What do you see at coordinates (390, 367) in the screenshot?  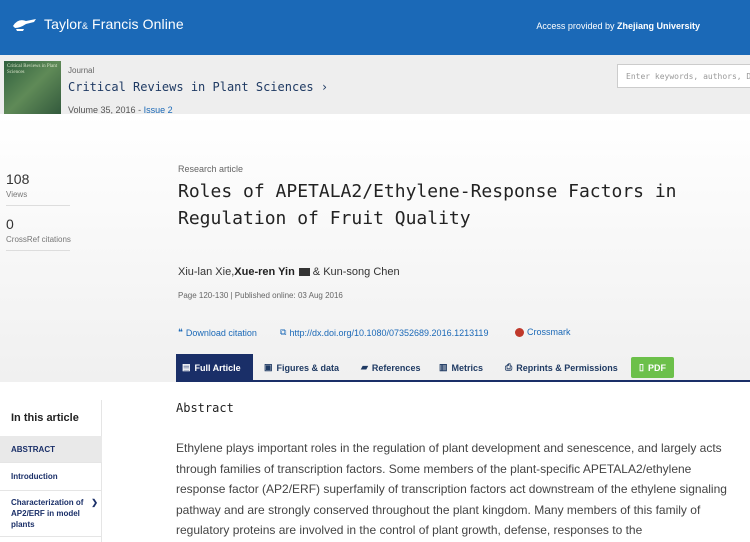 I see `tab-references: ▰ References` at bounding box center [390, 367].